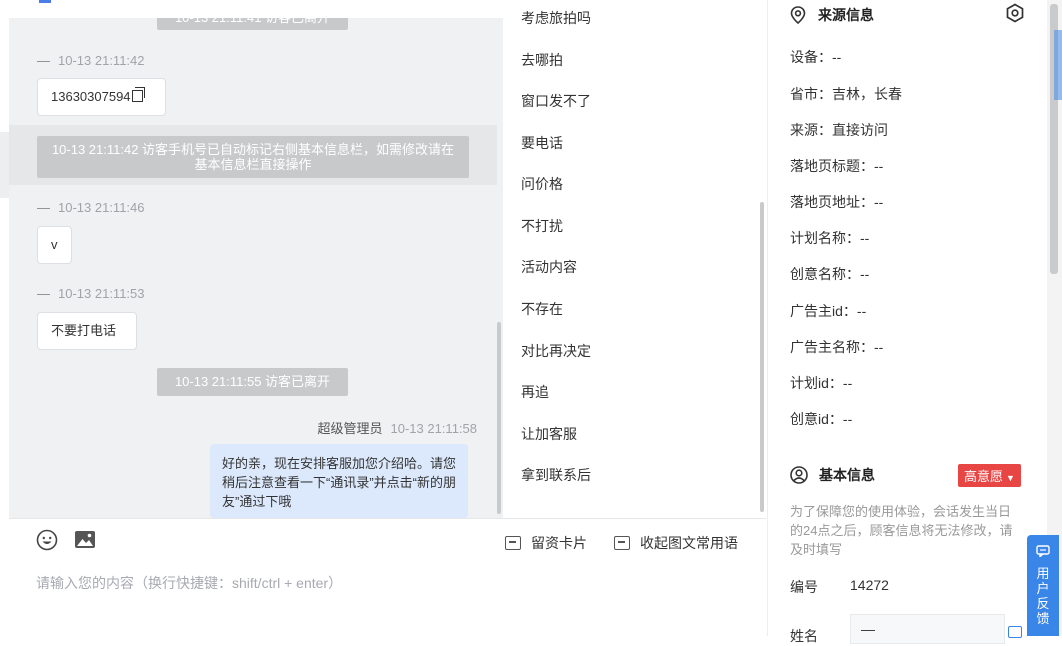  I want to click on chat-top-strip, so click(256, 9).